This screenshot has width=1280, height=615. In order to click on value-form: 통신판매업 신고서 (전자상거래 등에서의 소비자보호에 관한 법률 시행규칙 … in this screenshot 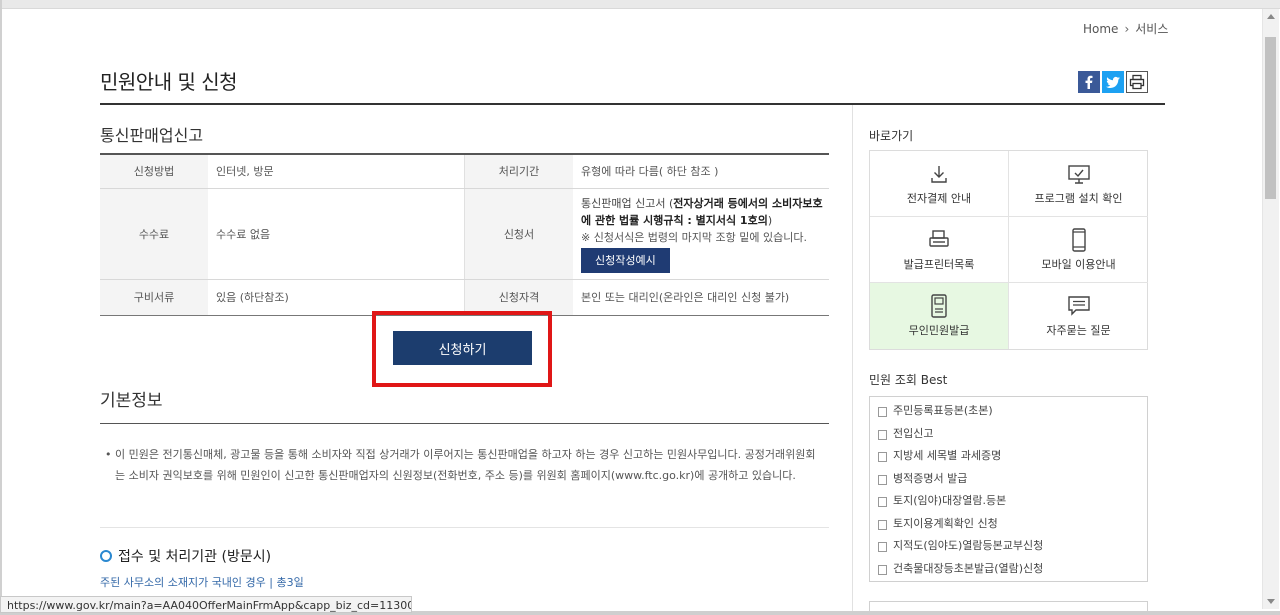, I will do `click(701, 234)`.